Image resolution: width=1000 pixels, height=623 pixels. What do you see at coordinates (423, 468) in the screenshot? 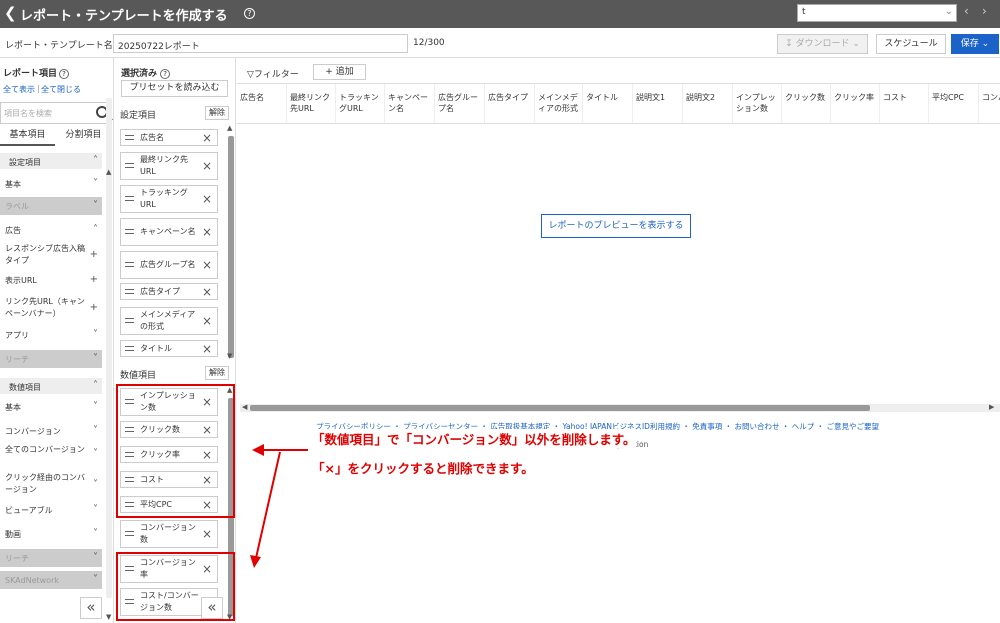
I see `annotation-line-2: 「×」をクリックすると削除できます。` at bounding box center [423, 468].